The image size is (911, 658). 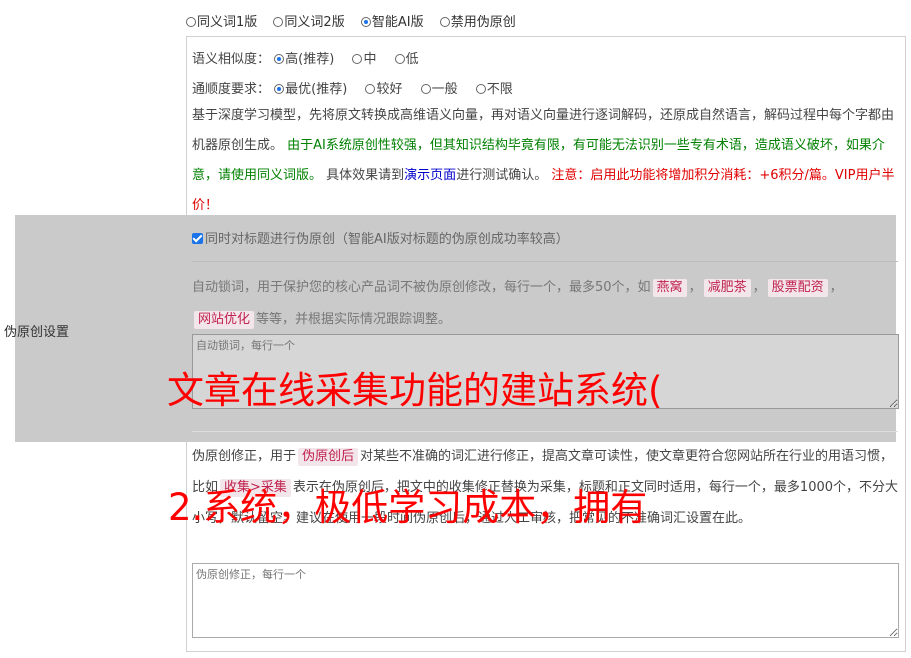 I want to click on example-tag: 网站优化, so click(x=224, y=320).